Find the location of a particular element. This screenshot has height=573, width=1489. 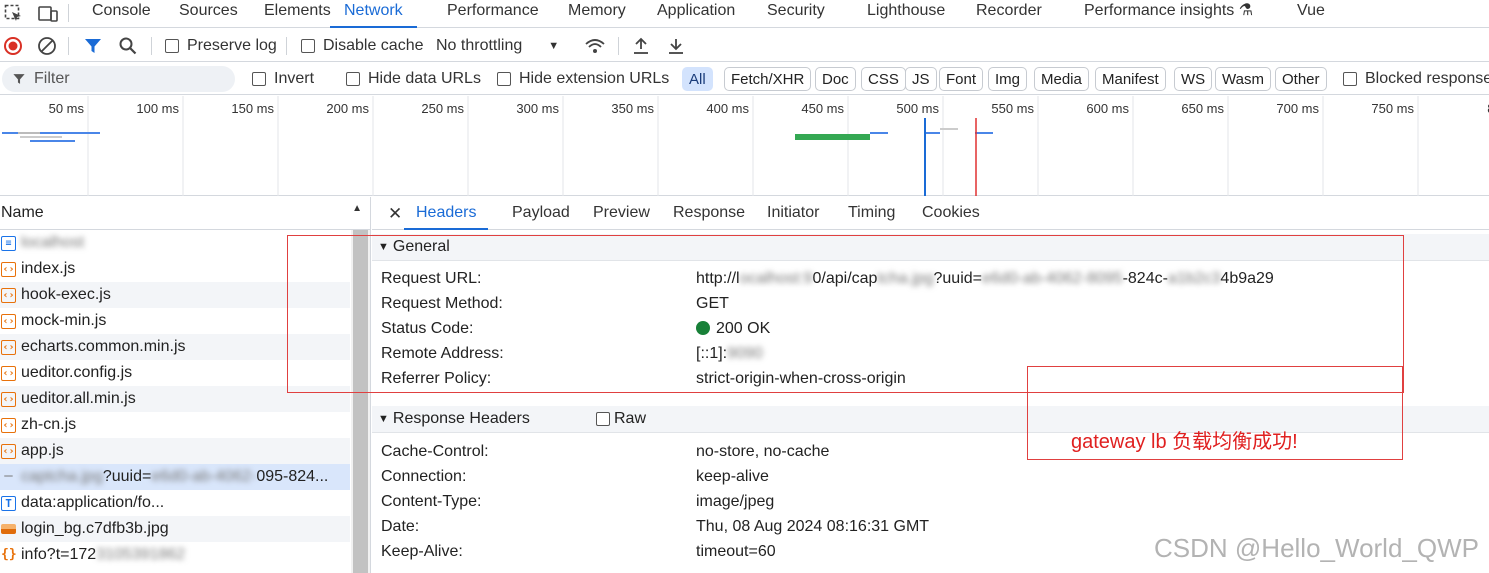

timeline-tick-label: 400 ms is located at coordinates (727, 108).